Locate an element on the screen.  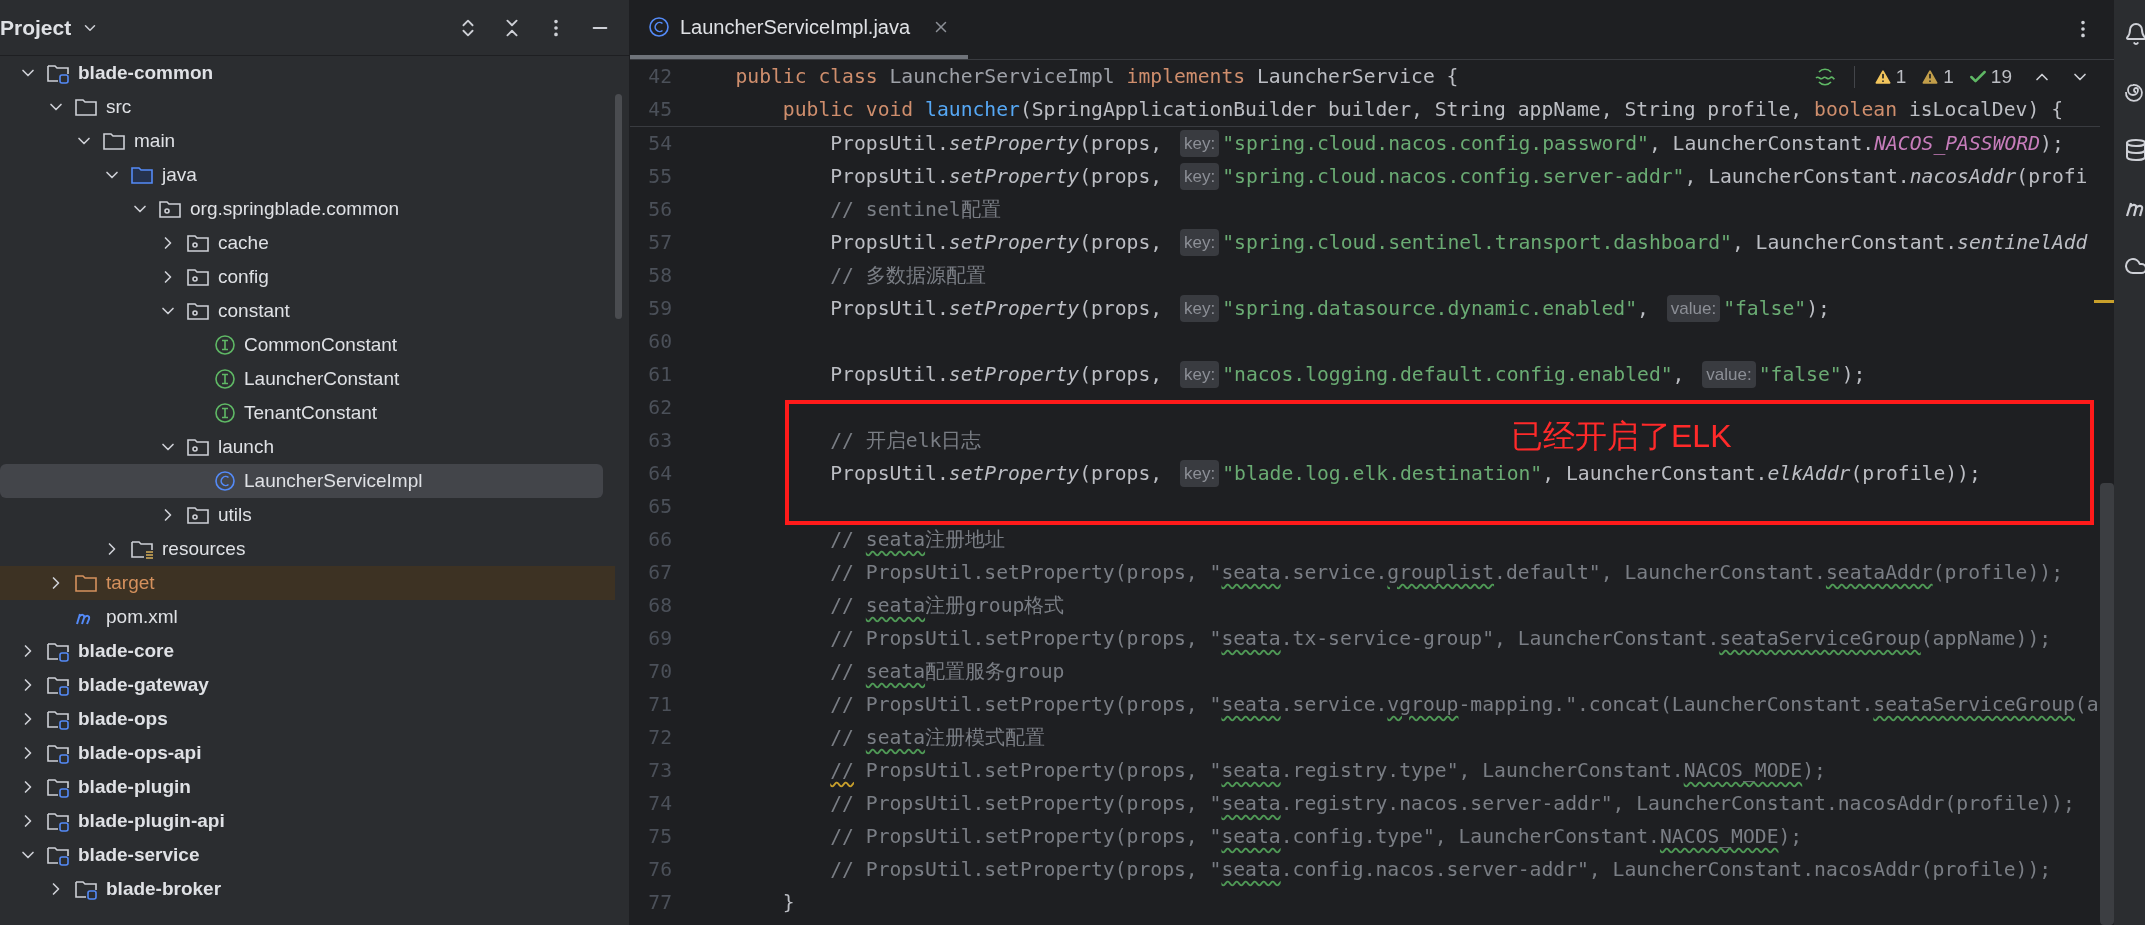
tree-item: main is located at coordinates (307, 141).